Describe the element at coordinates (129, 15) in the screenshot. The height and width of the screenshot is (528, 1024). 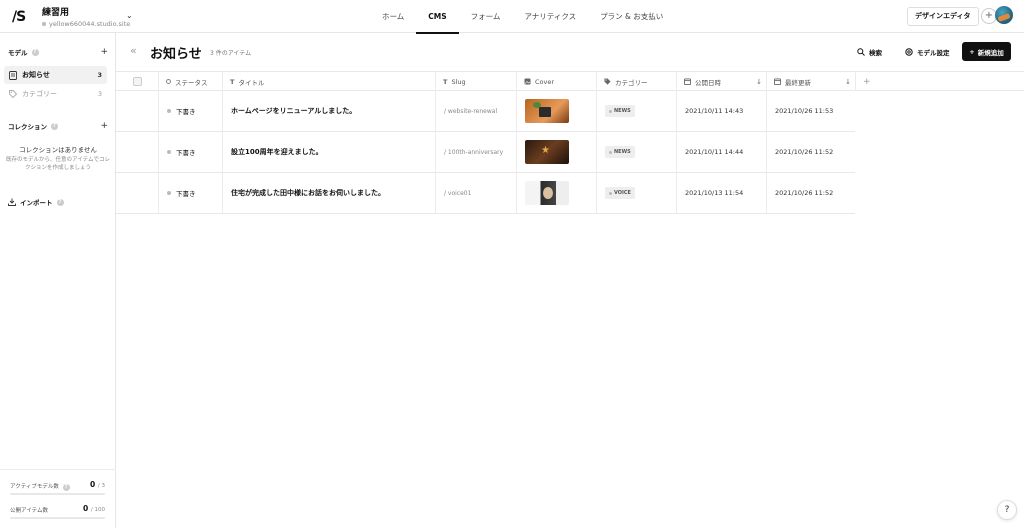
I see `chevron-down-icon: ⌄` at that location.